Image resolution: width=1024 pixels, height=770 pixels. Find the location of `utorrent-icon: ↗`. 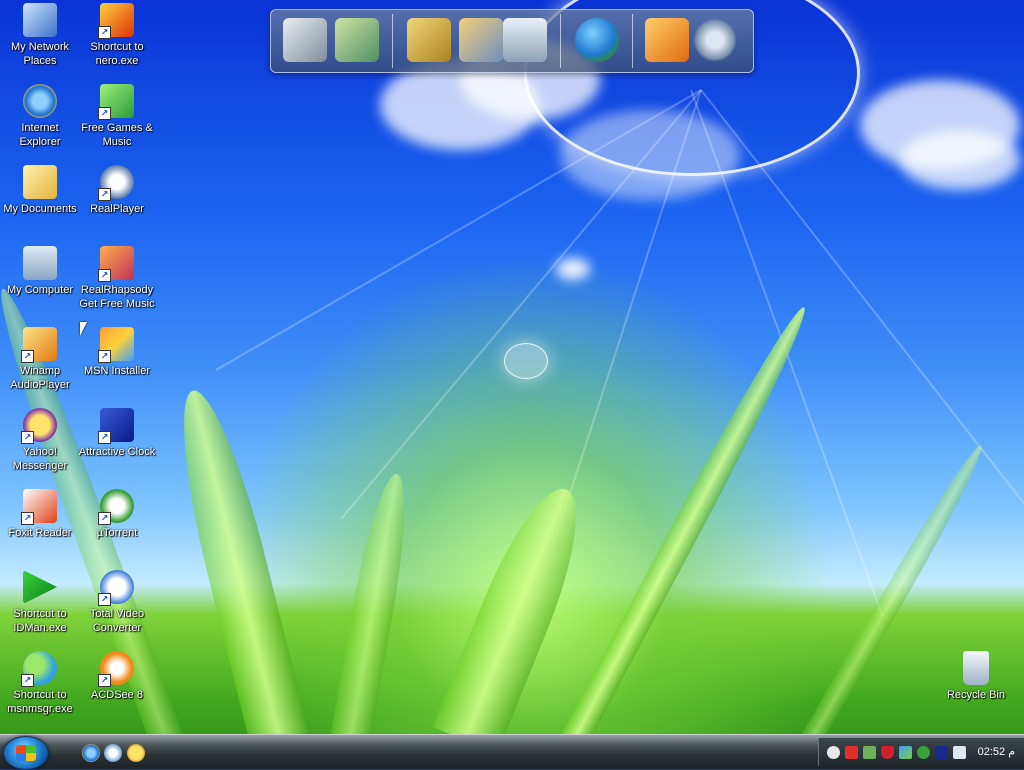

utorrent-icon: ↗ is located at coordinates (116, 507).